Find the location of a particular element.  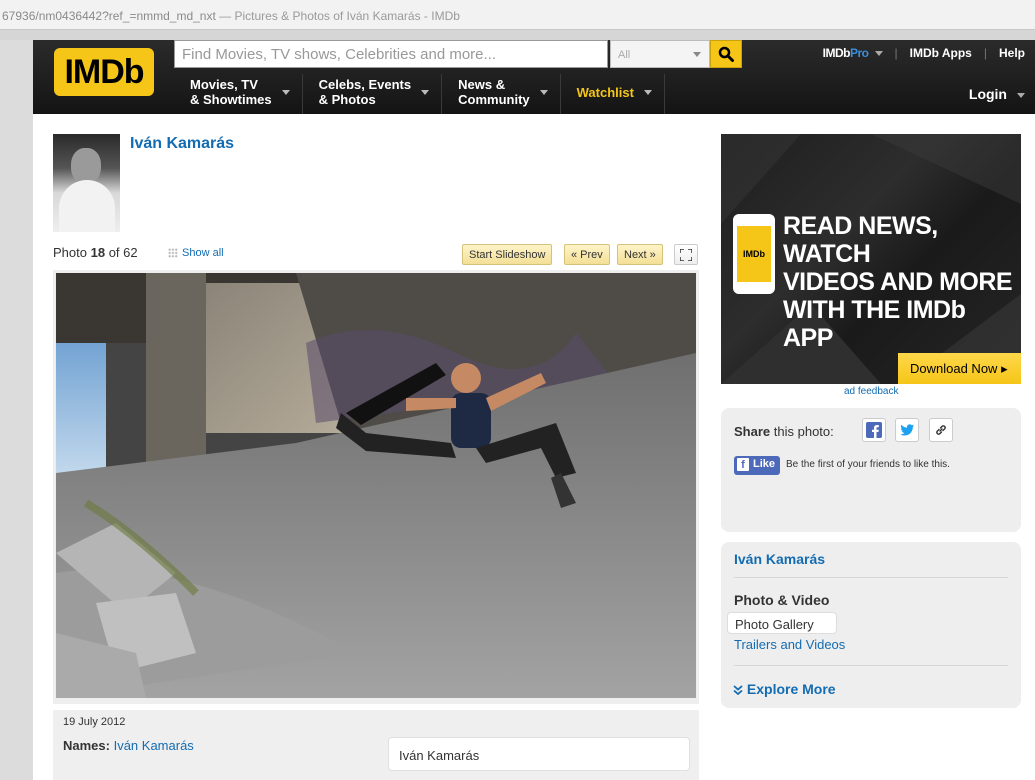

help-link: Help is located at coordinates (1012, 53).